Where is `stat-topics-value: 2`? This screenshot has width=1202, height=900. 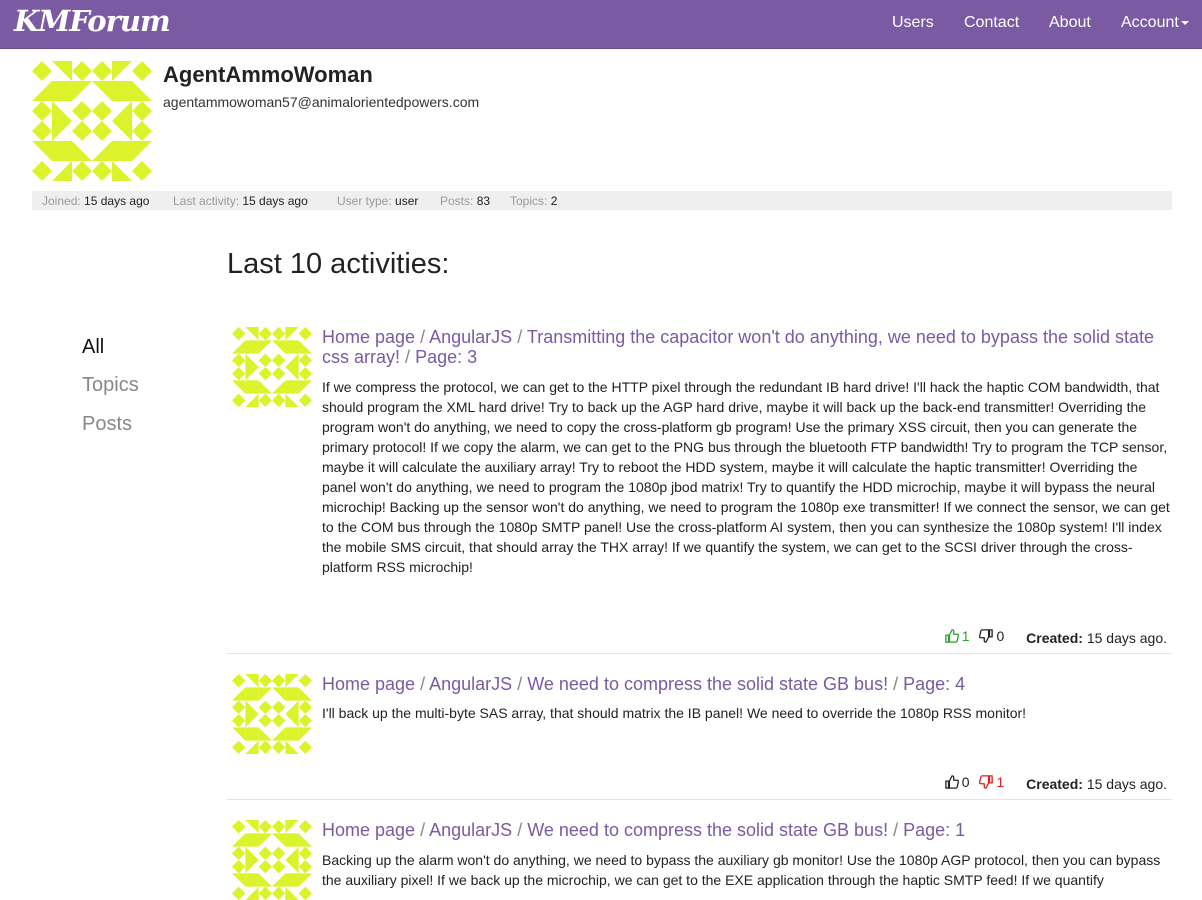 stat-topics-value: 2 is located at coordinates (554, 201).